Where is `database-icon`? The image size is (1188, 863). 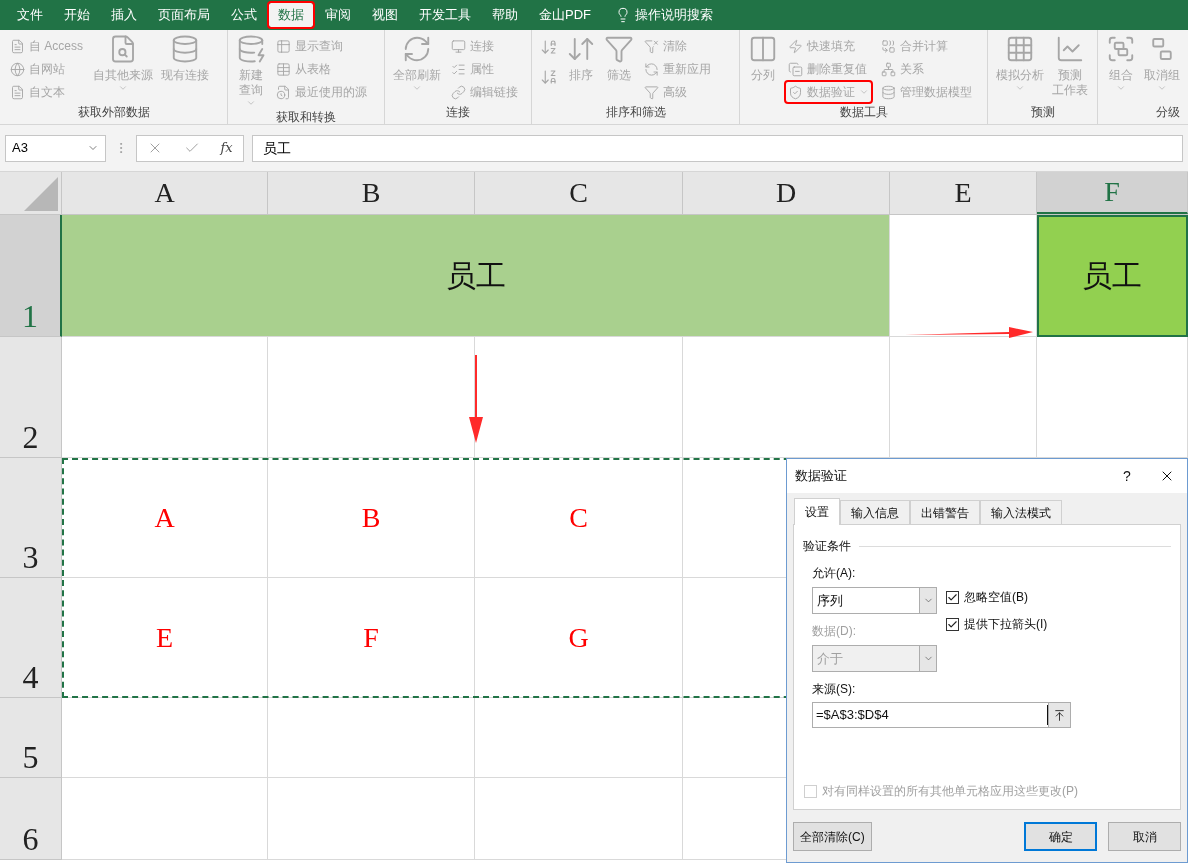 database-icon is located at coordinates (888, 92).